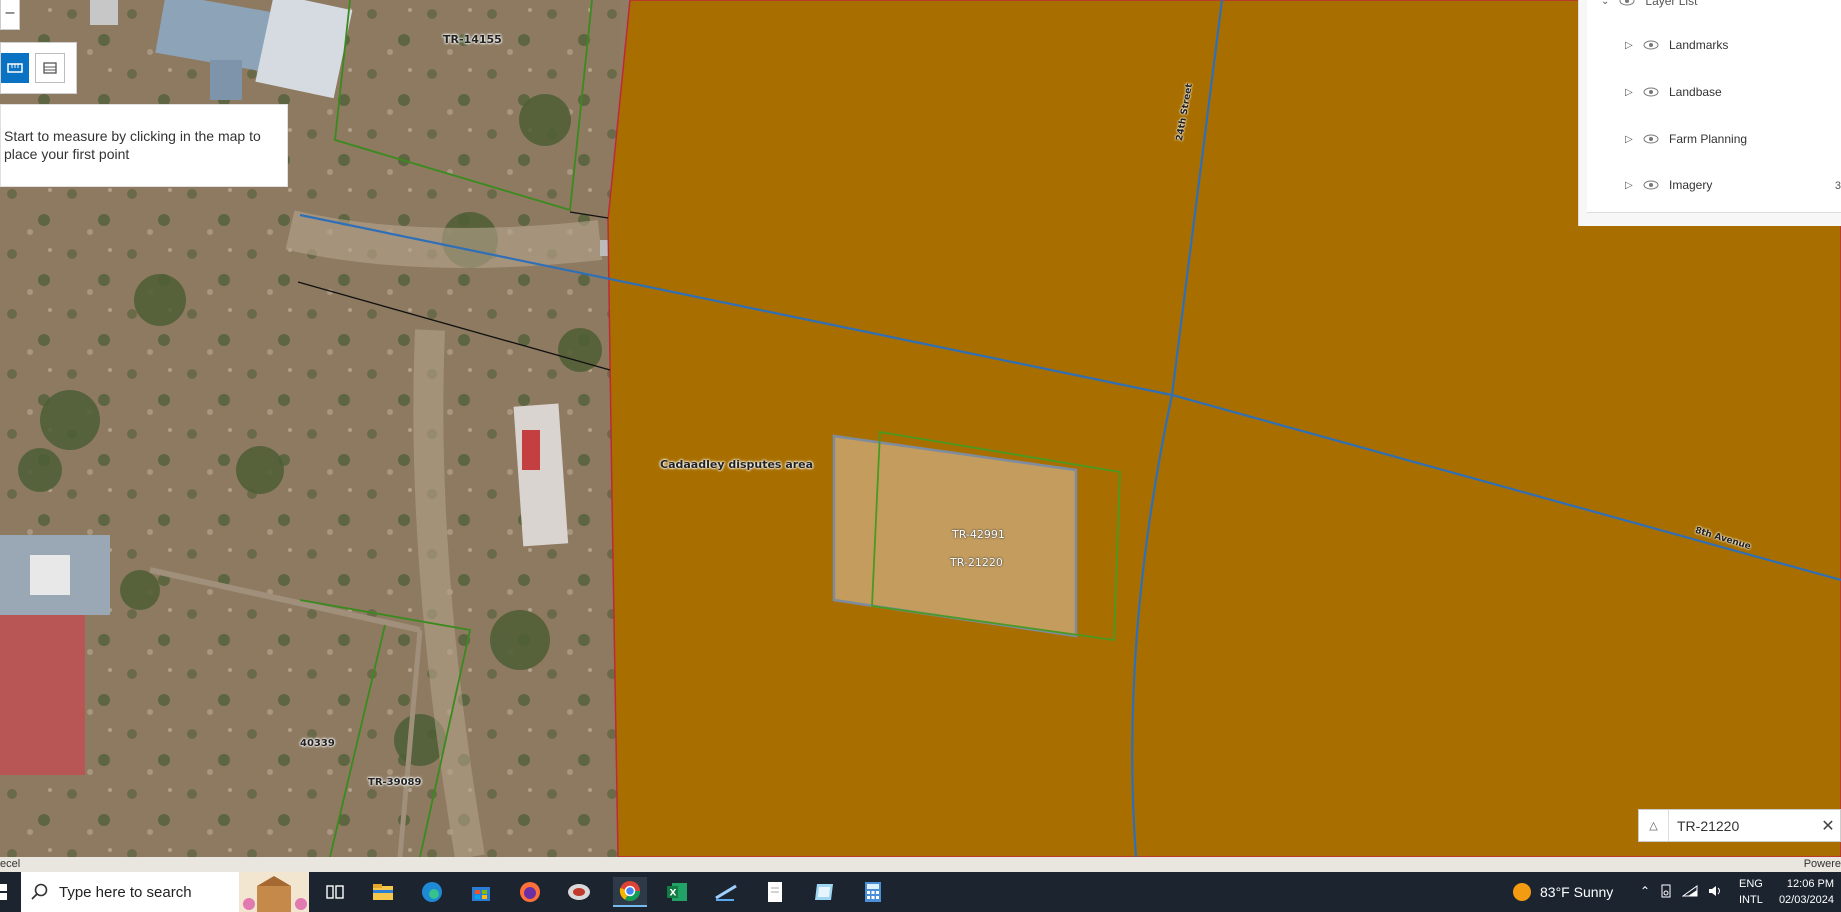 The height and width of the screenshot is (912, 1841). Describe the element at coordinates (481, 892) in the screenshot. I see `store-icon` at that location.